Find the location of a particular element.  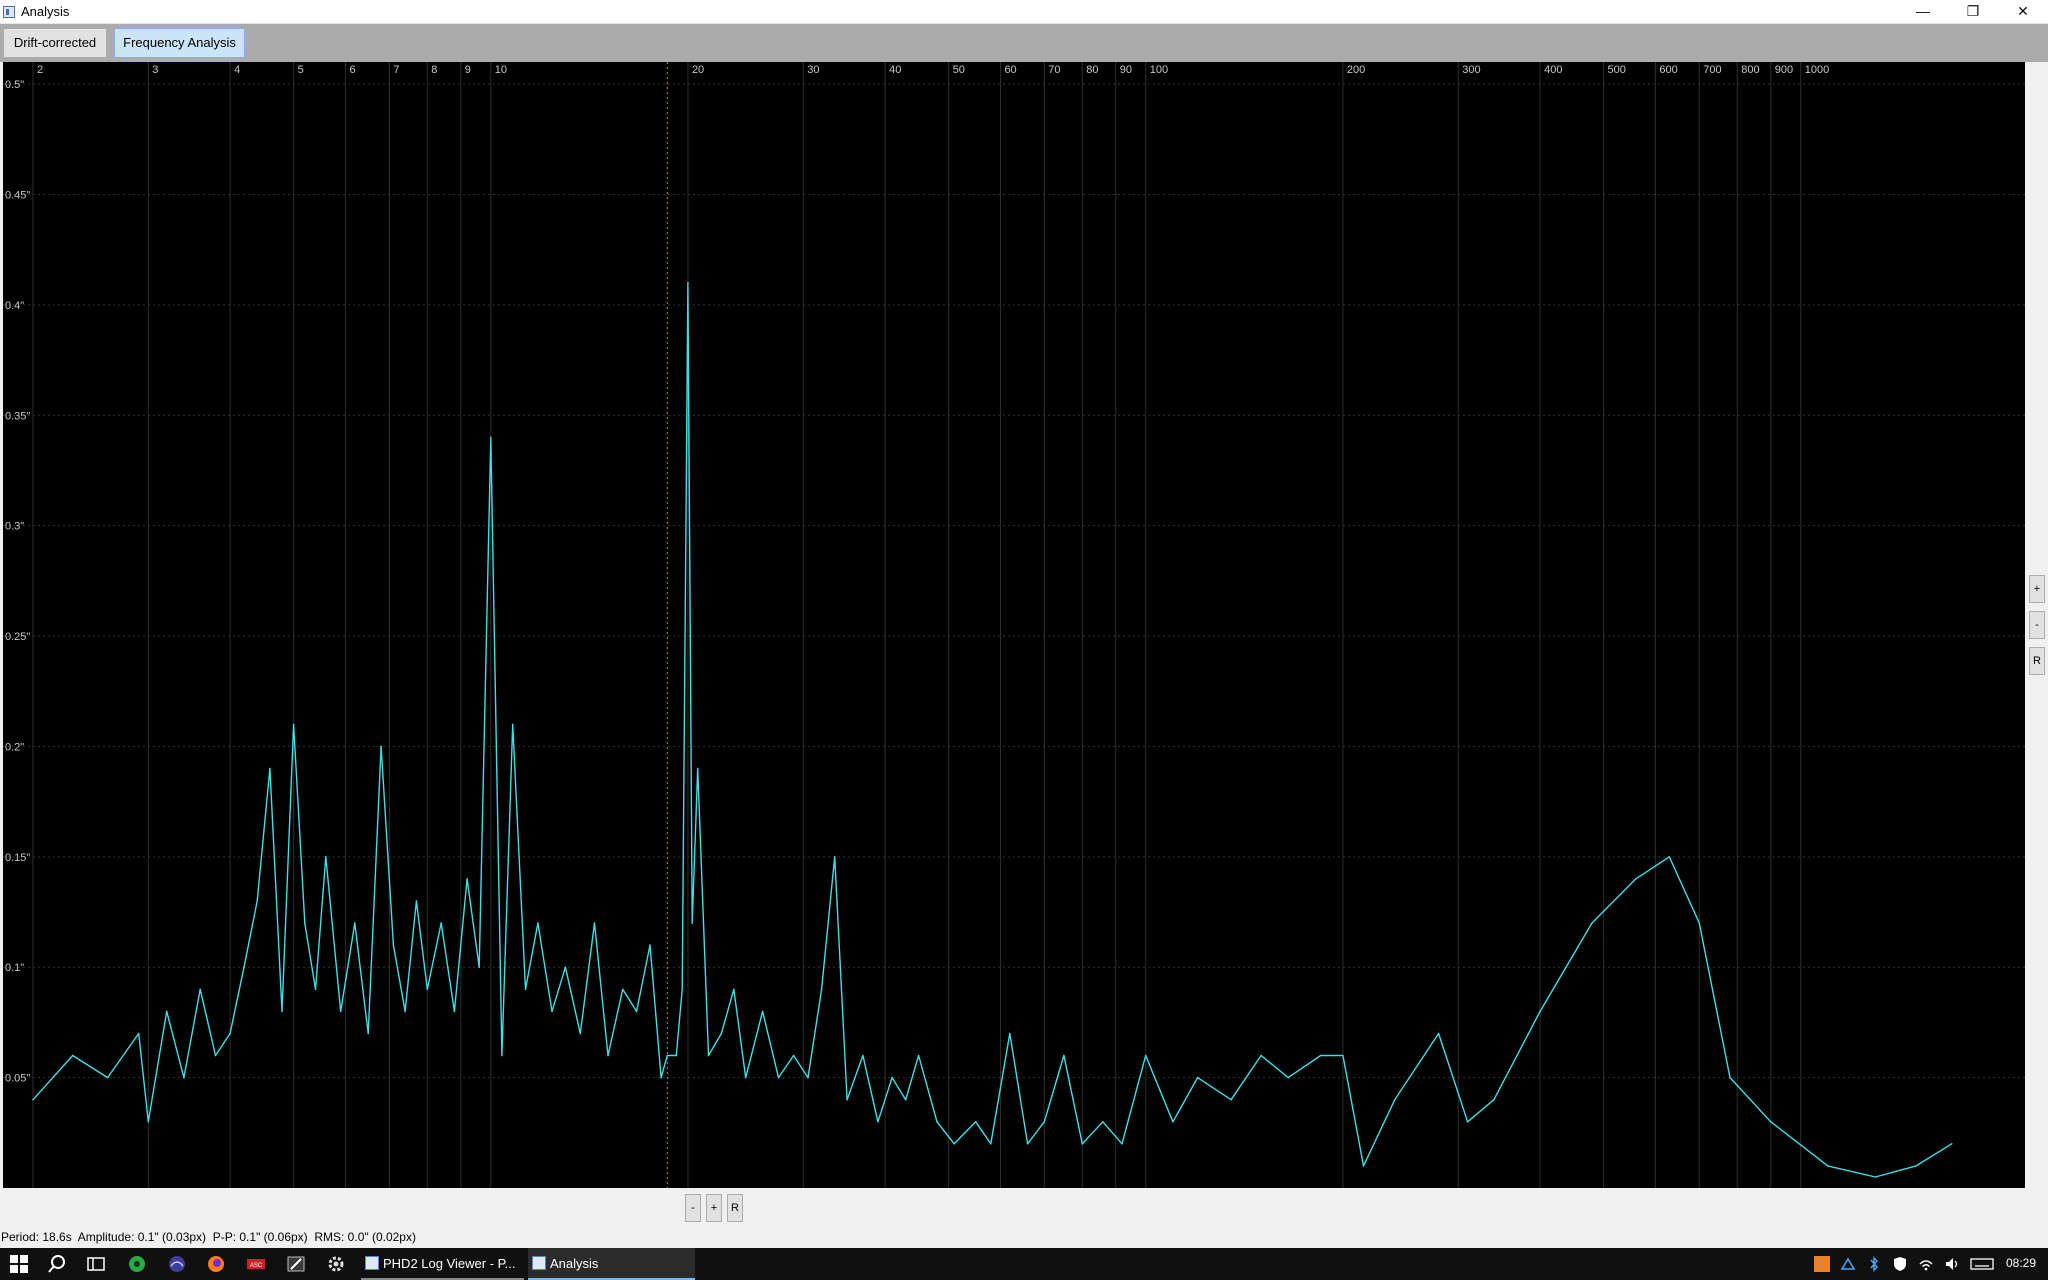

y-tick-label: 0.15" is located at coordinates (17, 858).